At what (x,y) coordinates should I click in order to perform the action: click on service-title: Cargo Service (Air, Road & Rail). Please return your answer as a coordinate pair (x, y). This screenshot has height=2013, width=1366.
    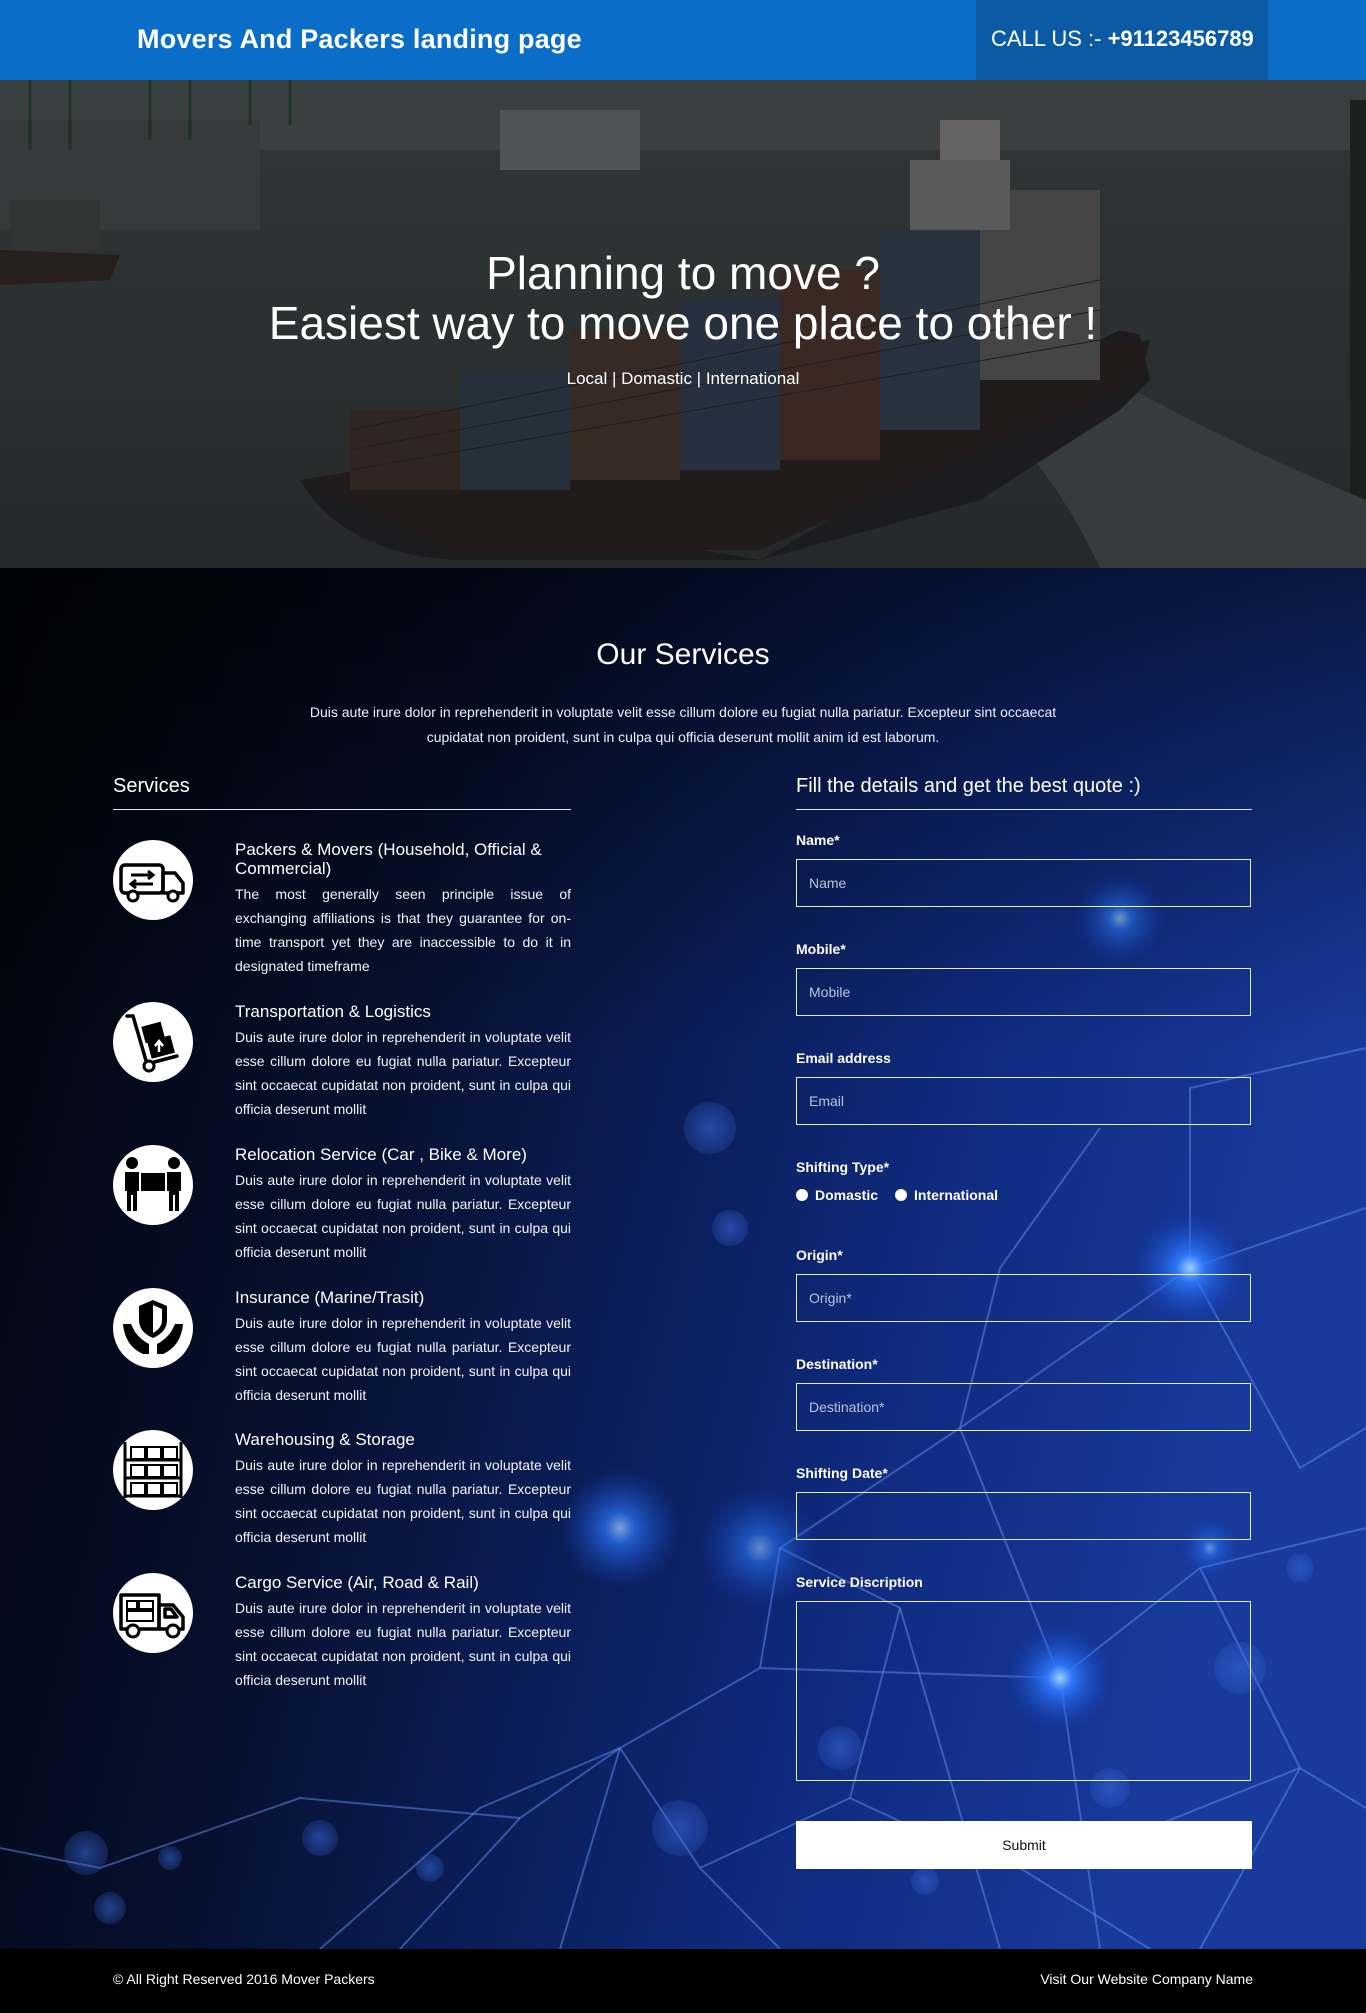
    Looking at the image, I should click on (357, 1582).